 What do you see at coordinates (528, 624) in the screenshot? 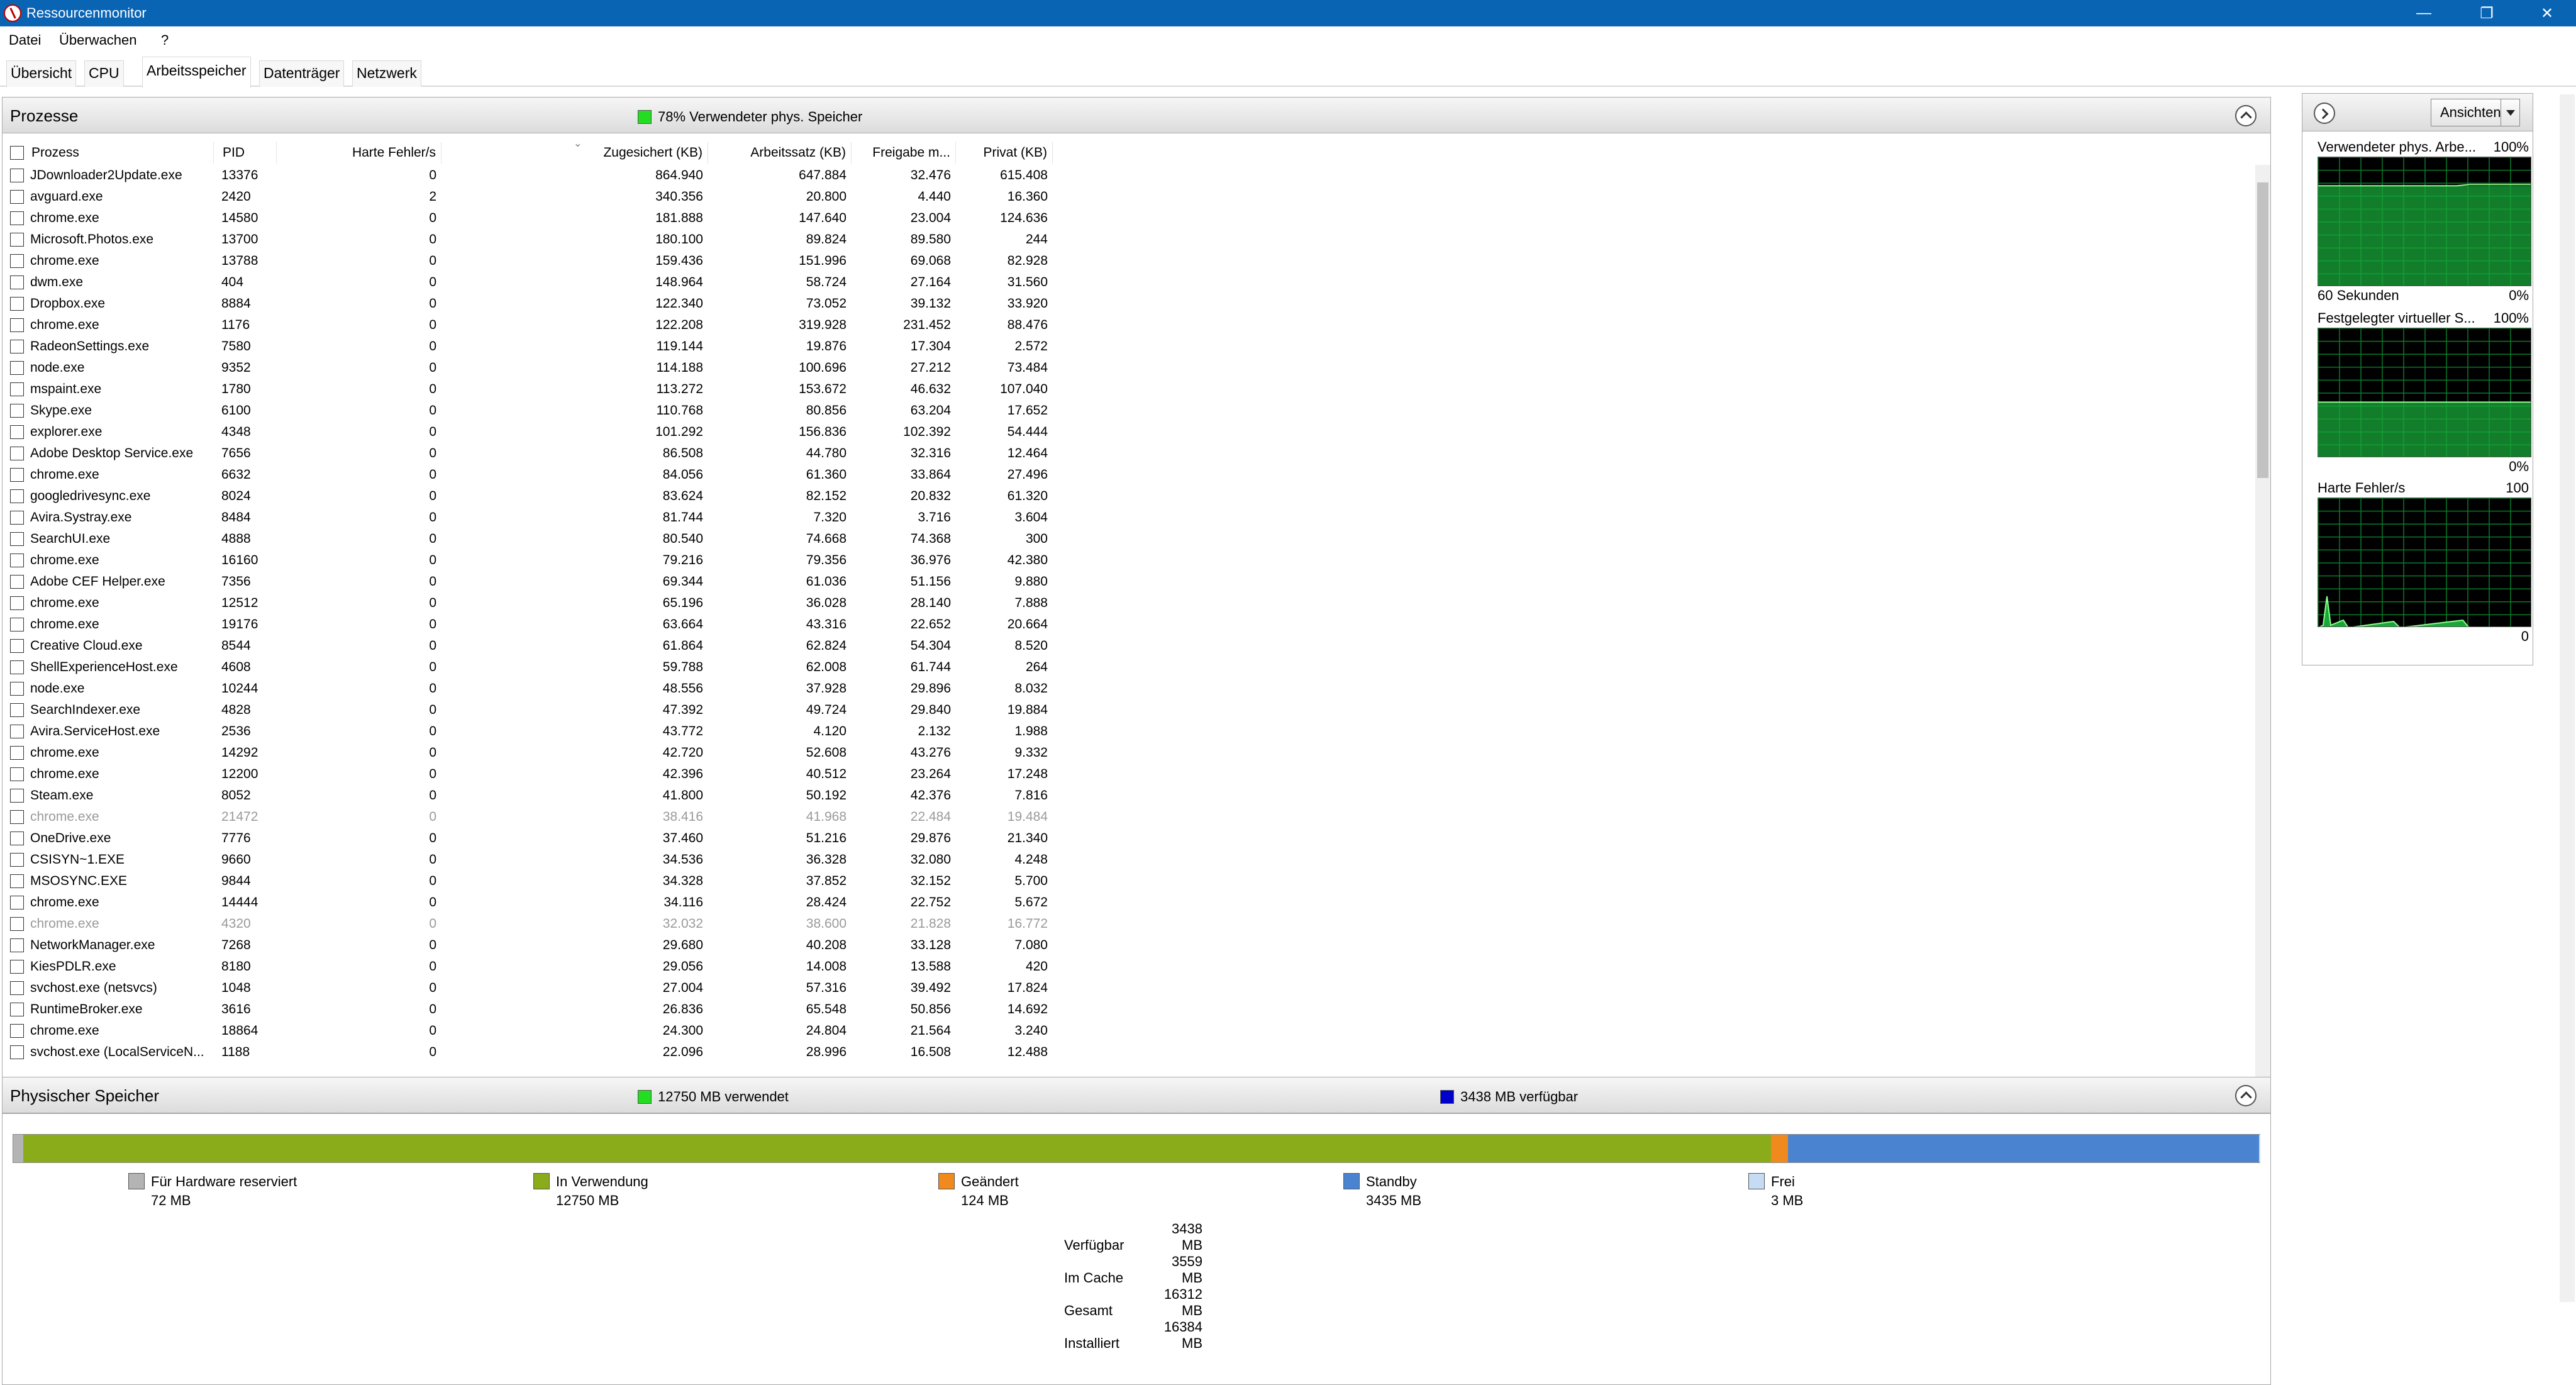
I see `table-row: chrome.exe 19176 0 63.664 43.316 22.652 20.664` at bounding box center [528, 624].